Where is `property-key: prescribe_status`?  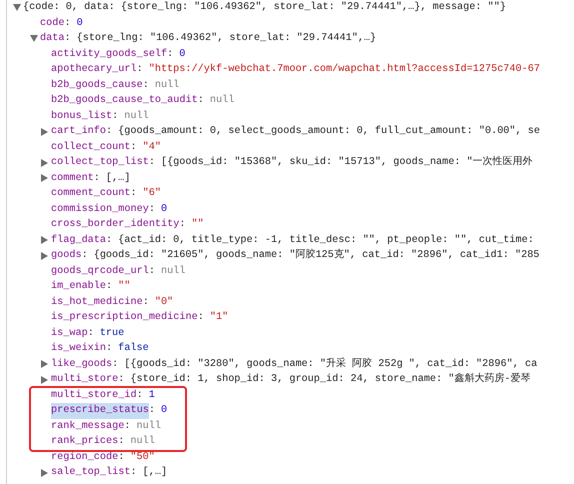 property-key: prescribe_status is located at coordinates (100, 410).